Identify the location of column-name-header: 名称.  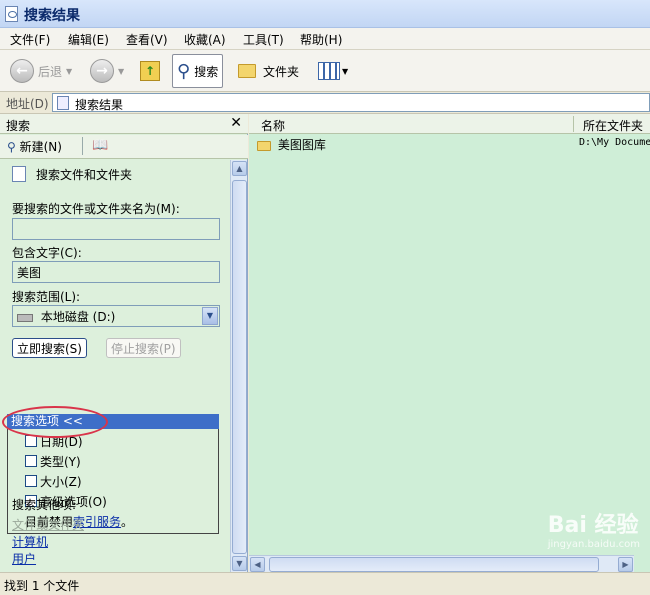
(273, 125).